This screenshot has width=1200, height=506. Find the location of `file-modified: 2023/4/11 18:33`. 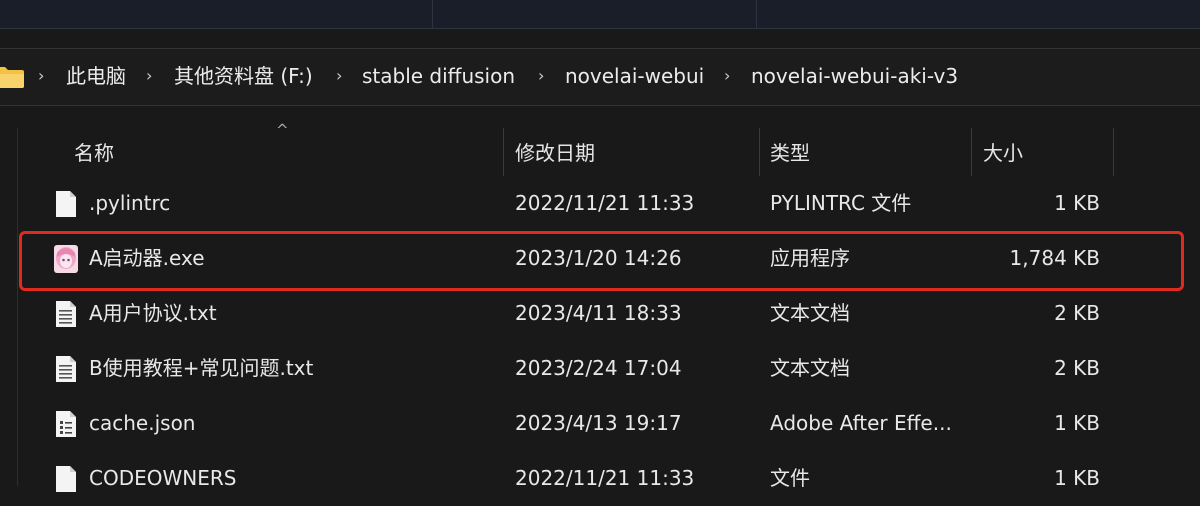

file-modified: 2023/4/11 18:33 is located at coordinates (598, 313).